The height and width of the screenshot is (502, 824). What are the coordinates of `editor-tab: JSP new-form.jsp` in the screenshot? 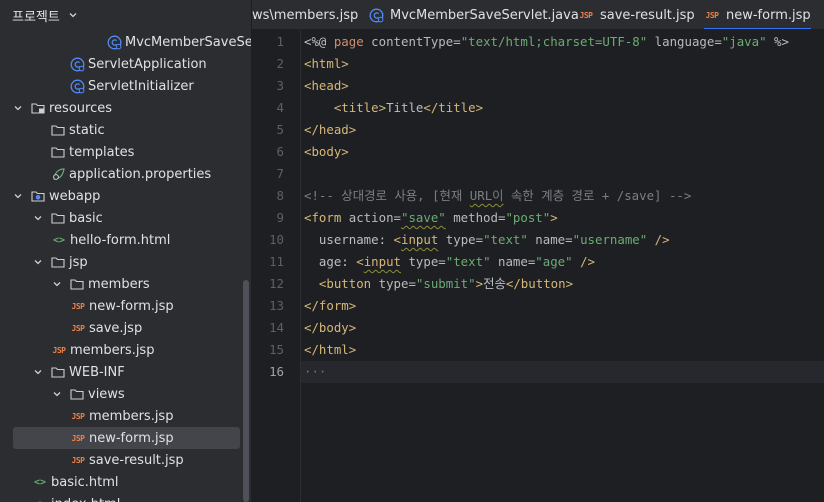 It's located at (757, 14).